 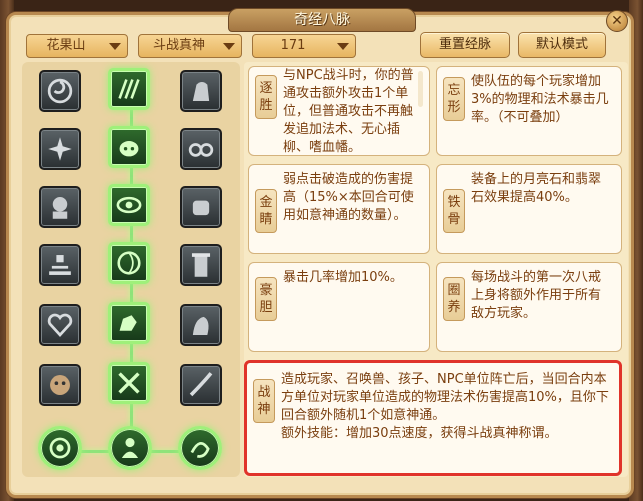 I want to click on school-dropdown: 花果山, so click(x=77, y=46).